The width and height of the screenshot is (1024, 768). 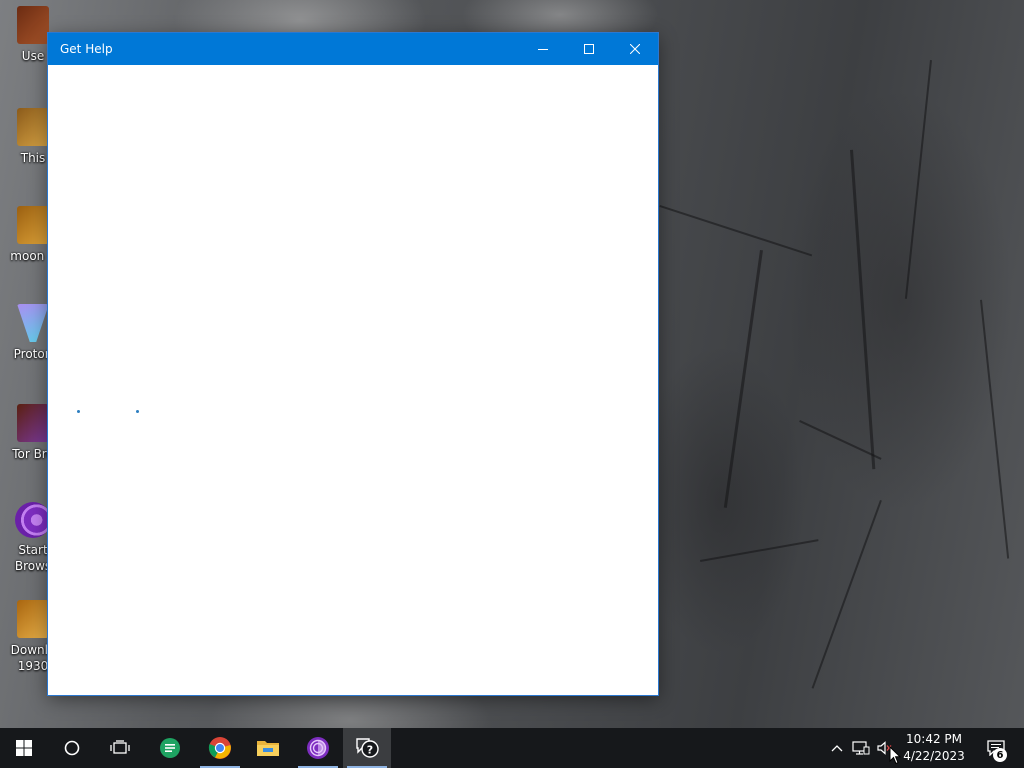 I want to click on chrome-icon, so click(x=219, y=748).